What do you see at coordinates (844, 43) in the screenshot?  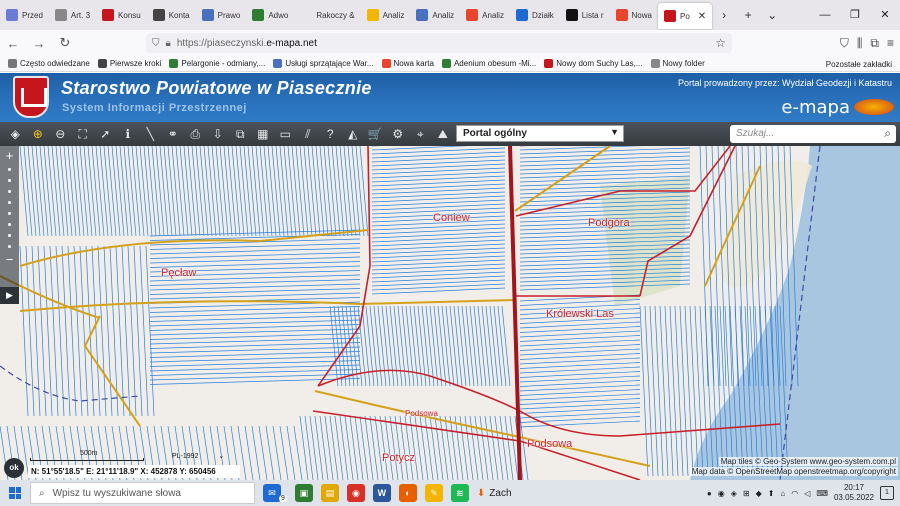 I see `pocket-icon: ⛉` at bounding box center [844, 43].